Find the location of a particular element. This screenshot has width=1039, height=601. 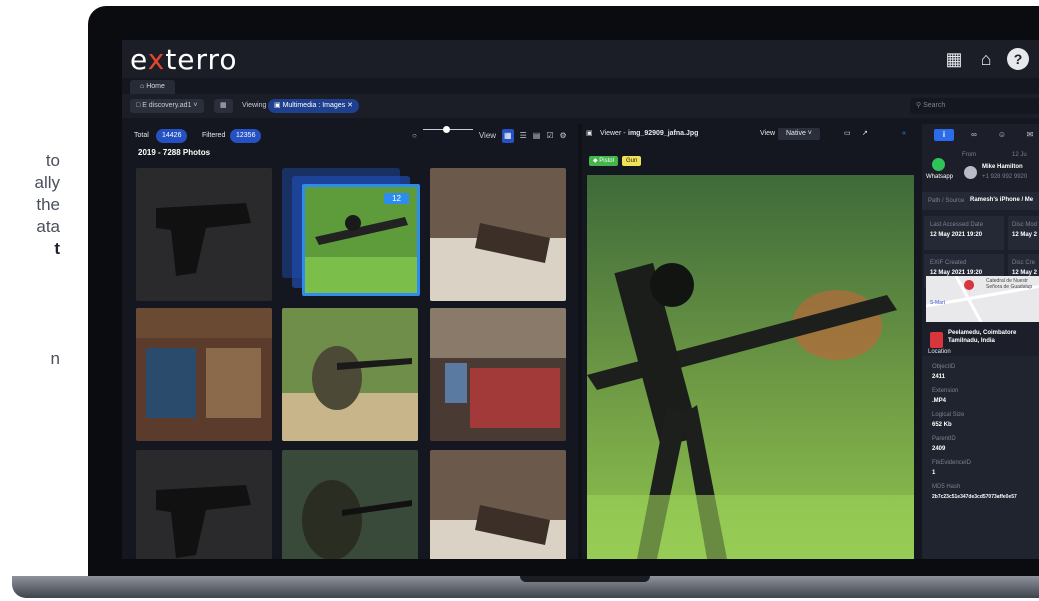

viewing-filter-chip: ▣ Multimedia : Images ✕ is located at coordinates (314, 106).